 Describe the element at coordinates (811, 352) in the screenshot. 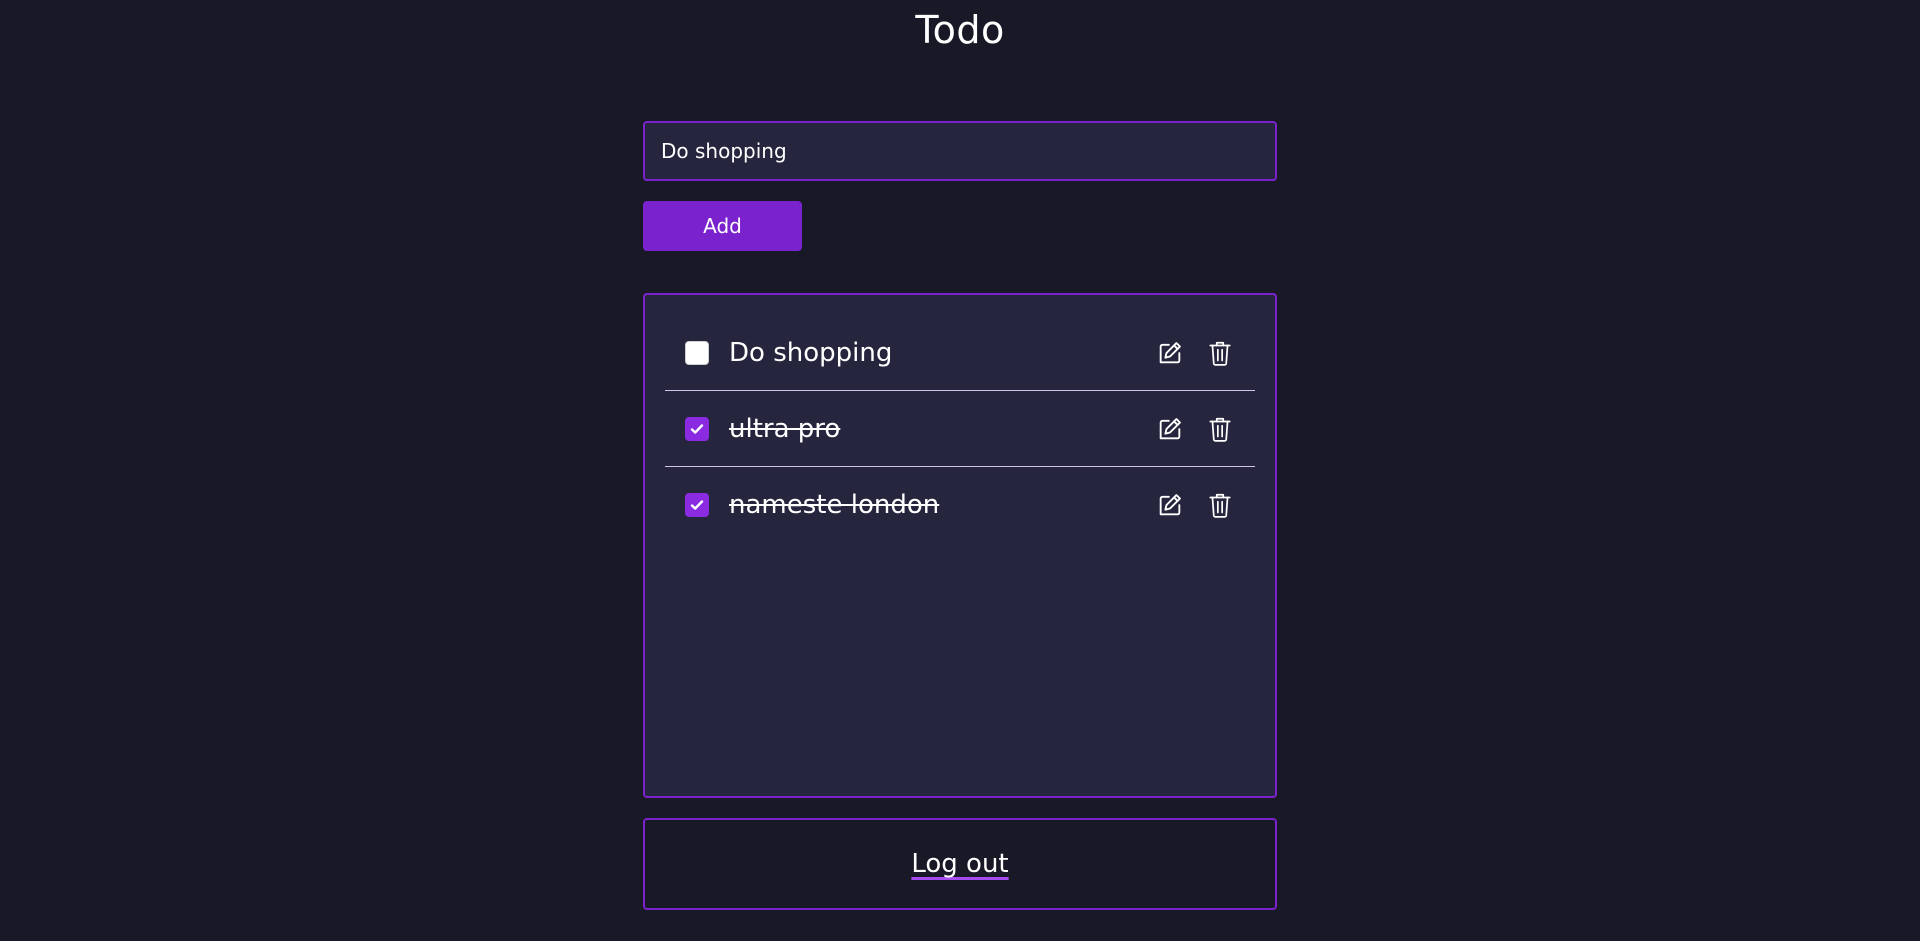

I see `todo-text: Do shopping` at that location.